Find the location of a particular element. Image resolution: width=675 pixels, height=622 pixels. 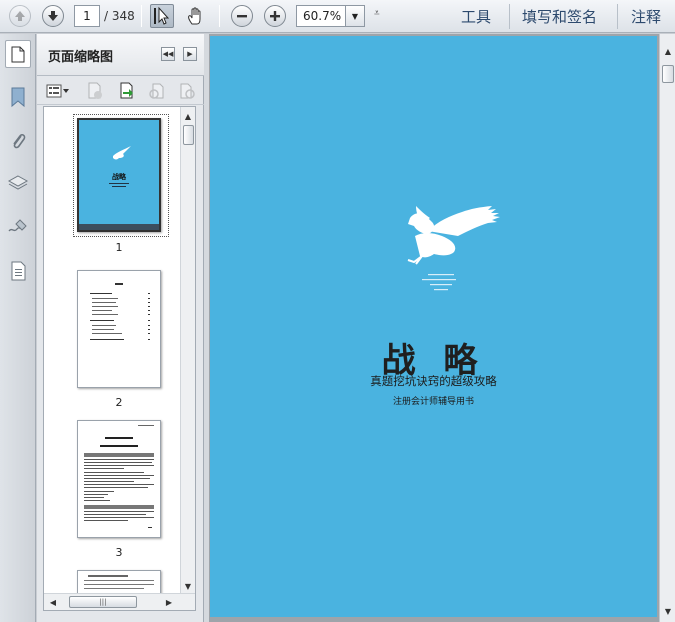

toolbar-overflow-button: ⩡ is located at coordinates (377, 13).